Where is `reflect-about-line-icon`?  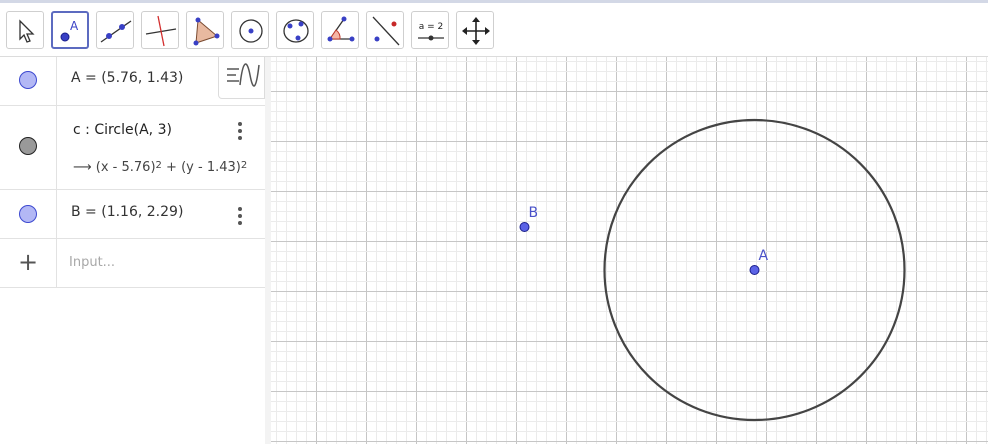 reflect-about-line-icon is located at coordinates (386, 31).